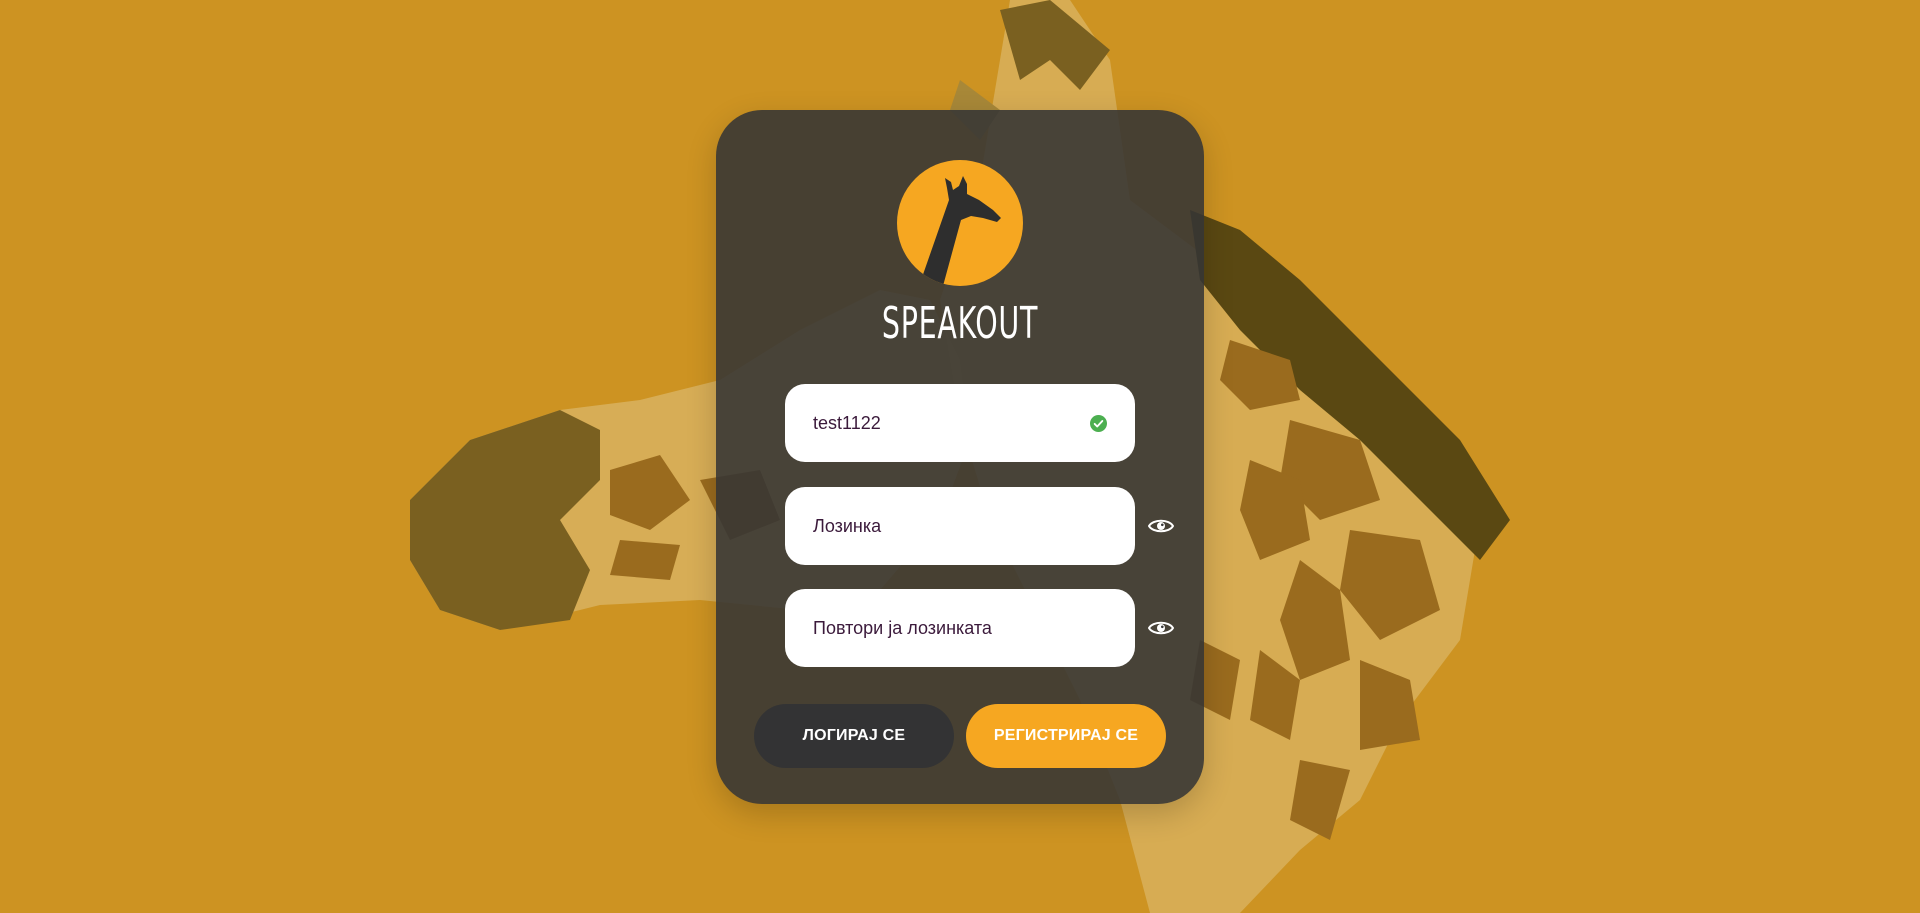  I want to click on check-circle-icon, so click(1098, 423).